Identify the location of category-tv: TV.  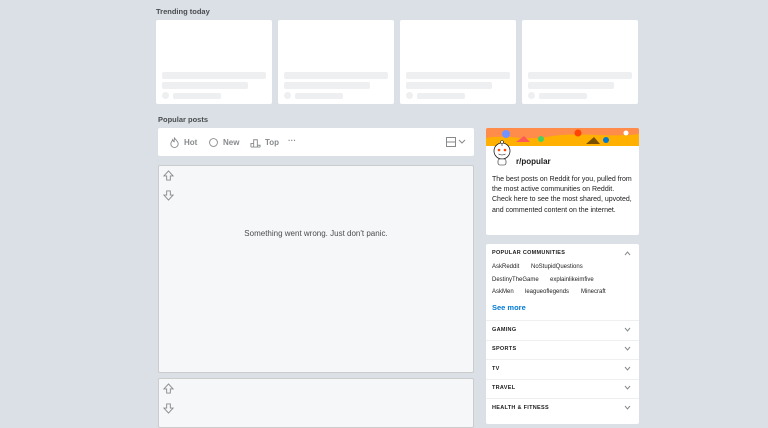
(496, 369).